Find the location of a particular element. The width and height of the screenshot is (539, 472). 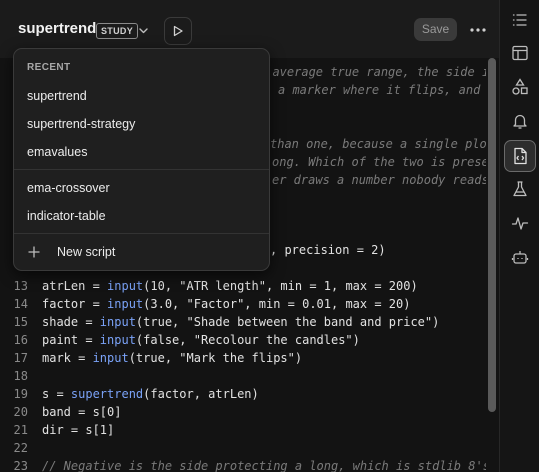

code-file-icon is located at coordinates (520, 156).